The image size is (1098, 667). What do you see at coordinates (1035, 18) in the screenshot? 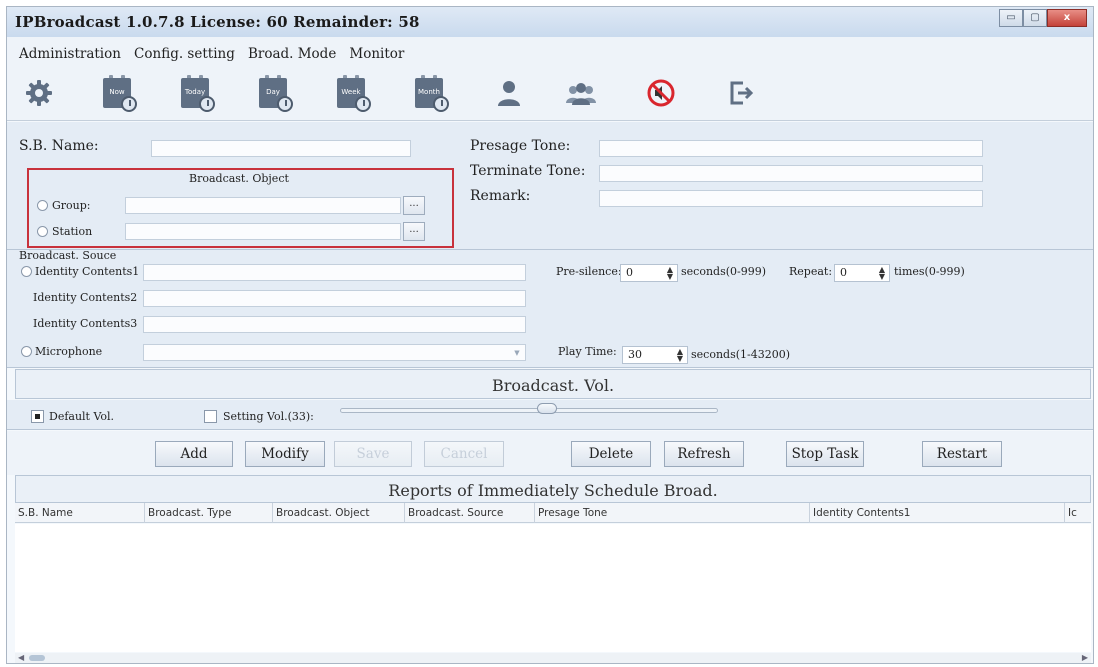
I see `maximize-button: ▢` at bounding box center [1035, 18].